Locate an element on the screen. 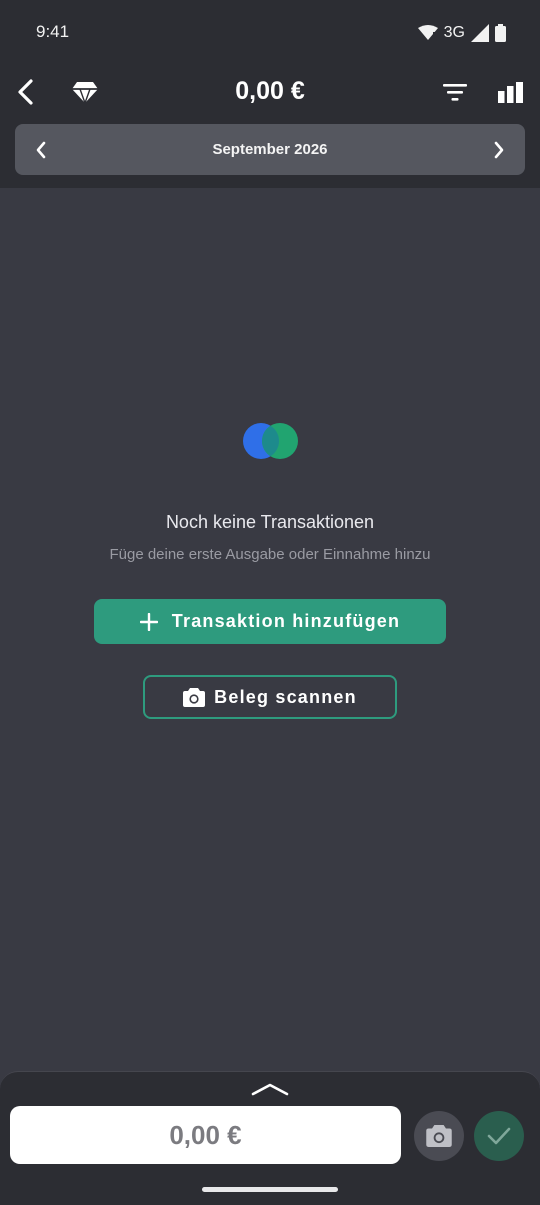 The width and height of the screenshot is (540, 1205). status-bar: 9:41 3G is located at coordinates (270, 32).